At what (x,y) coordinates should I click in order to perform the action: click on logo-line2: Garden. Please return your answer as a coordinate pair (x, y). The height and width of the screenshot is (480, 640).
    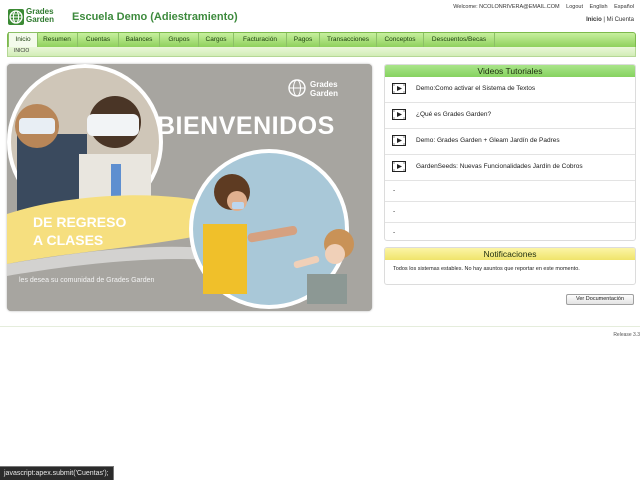
    Looking at the image, I should click on (40, 19).